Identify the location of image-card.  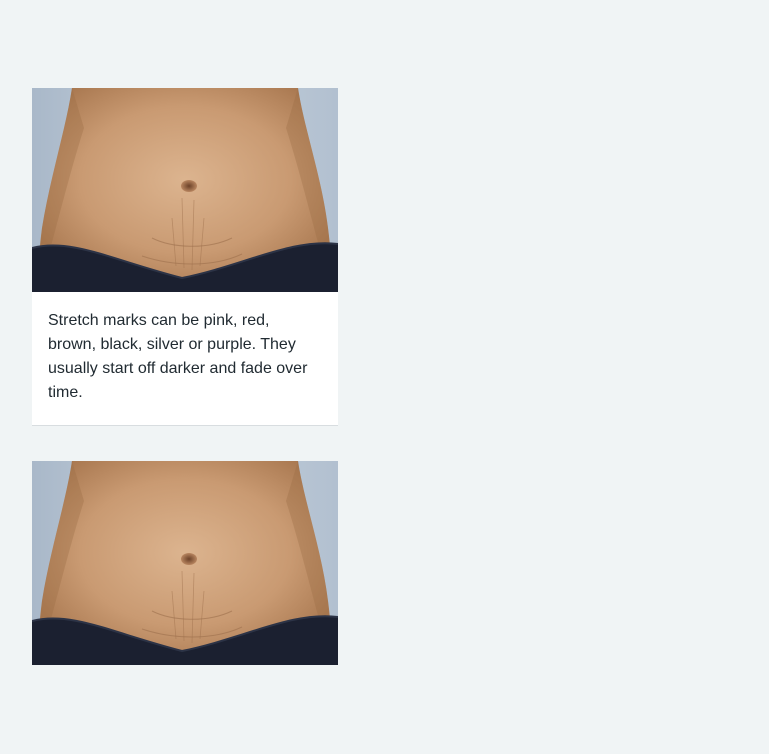
(185, 563).